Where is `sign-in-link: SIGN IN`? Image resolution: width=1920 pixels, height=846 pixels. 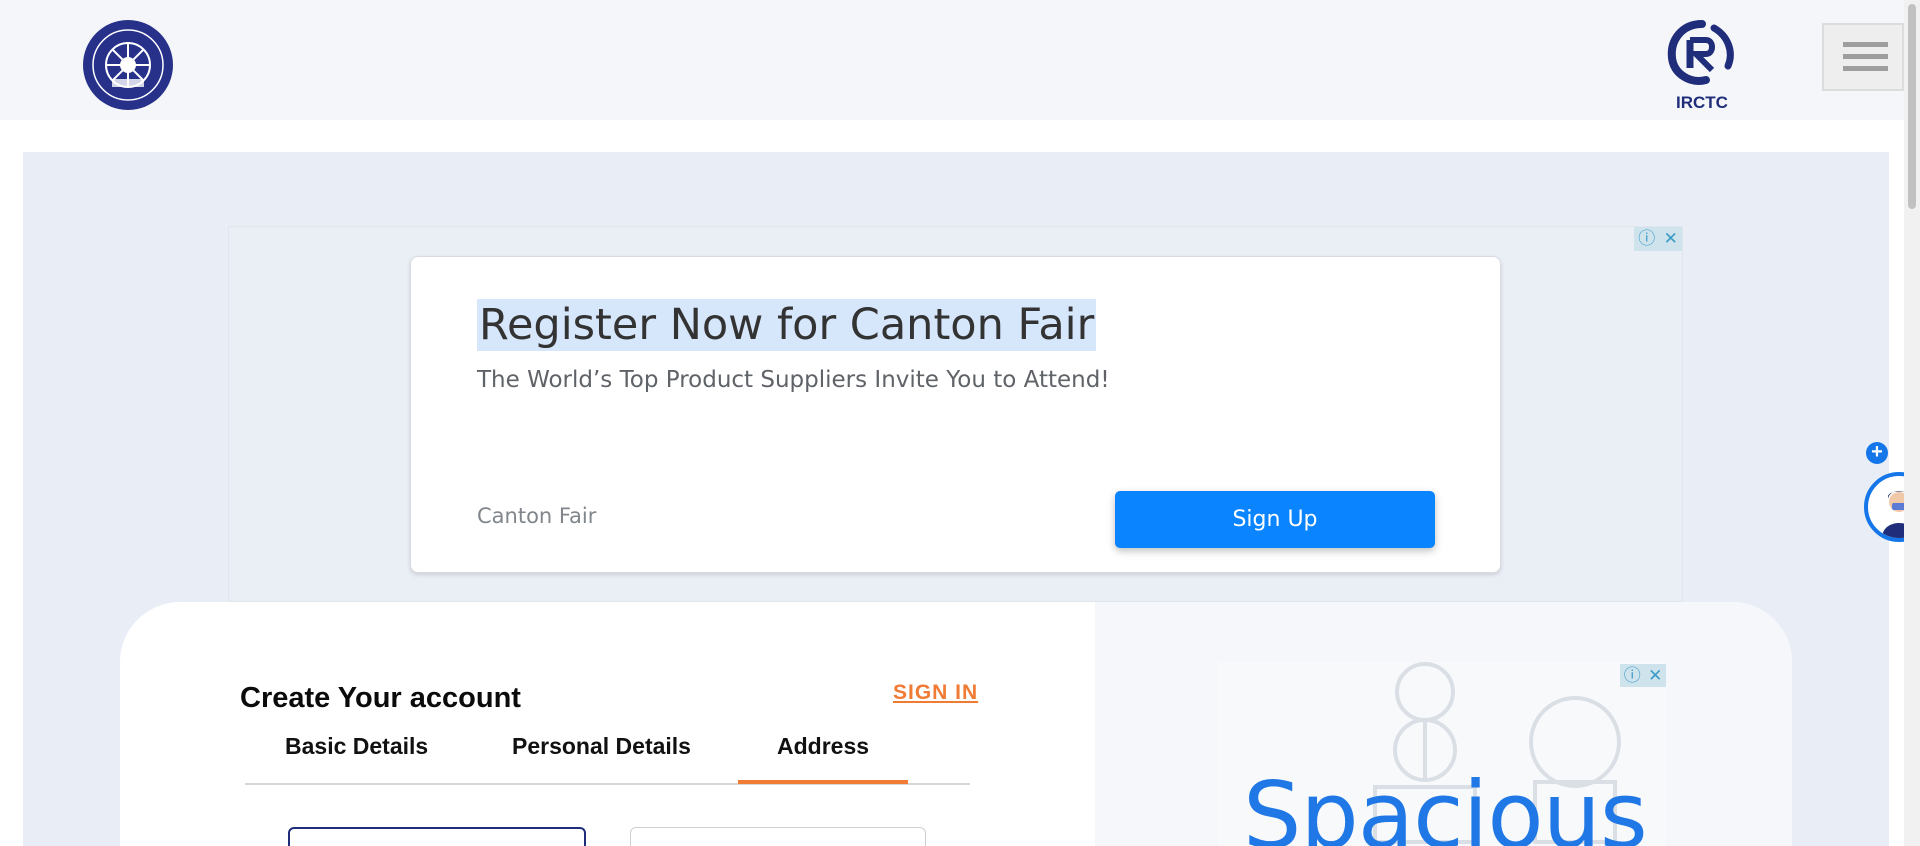 sign-in-link: SIGN IN is located at coordinates (935, 693).